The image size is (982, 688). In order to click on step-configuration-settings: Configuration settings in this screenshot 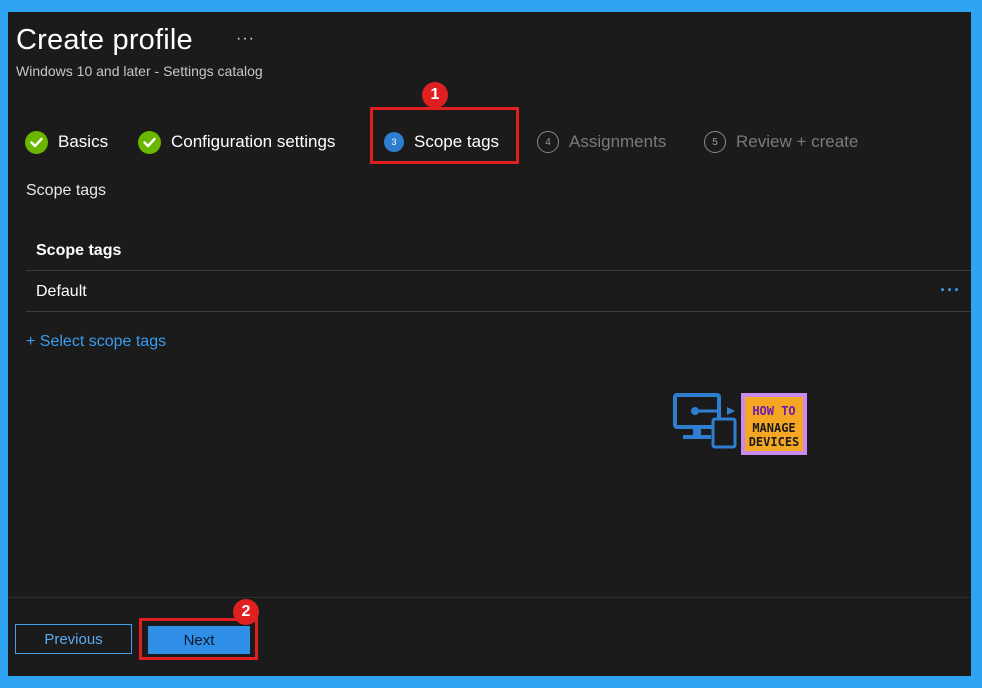, I will do `click(236, 142)`.